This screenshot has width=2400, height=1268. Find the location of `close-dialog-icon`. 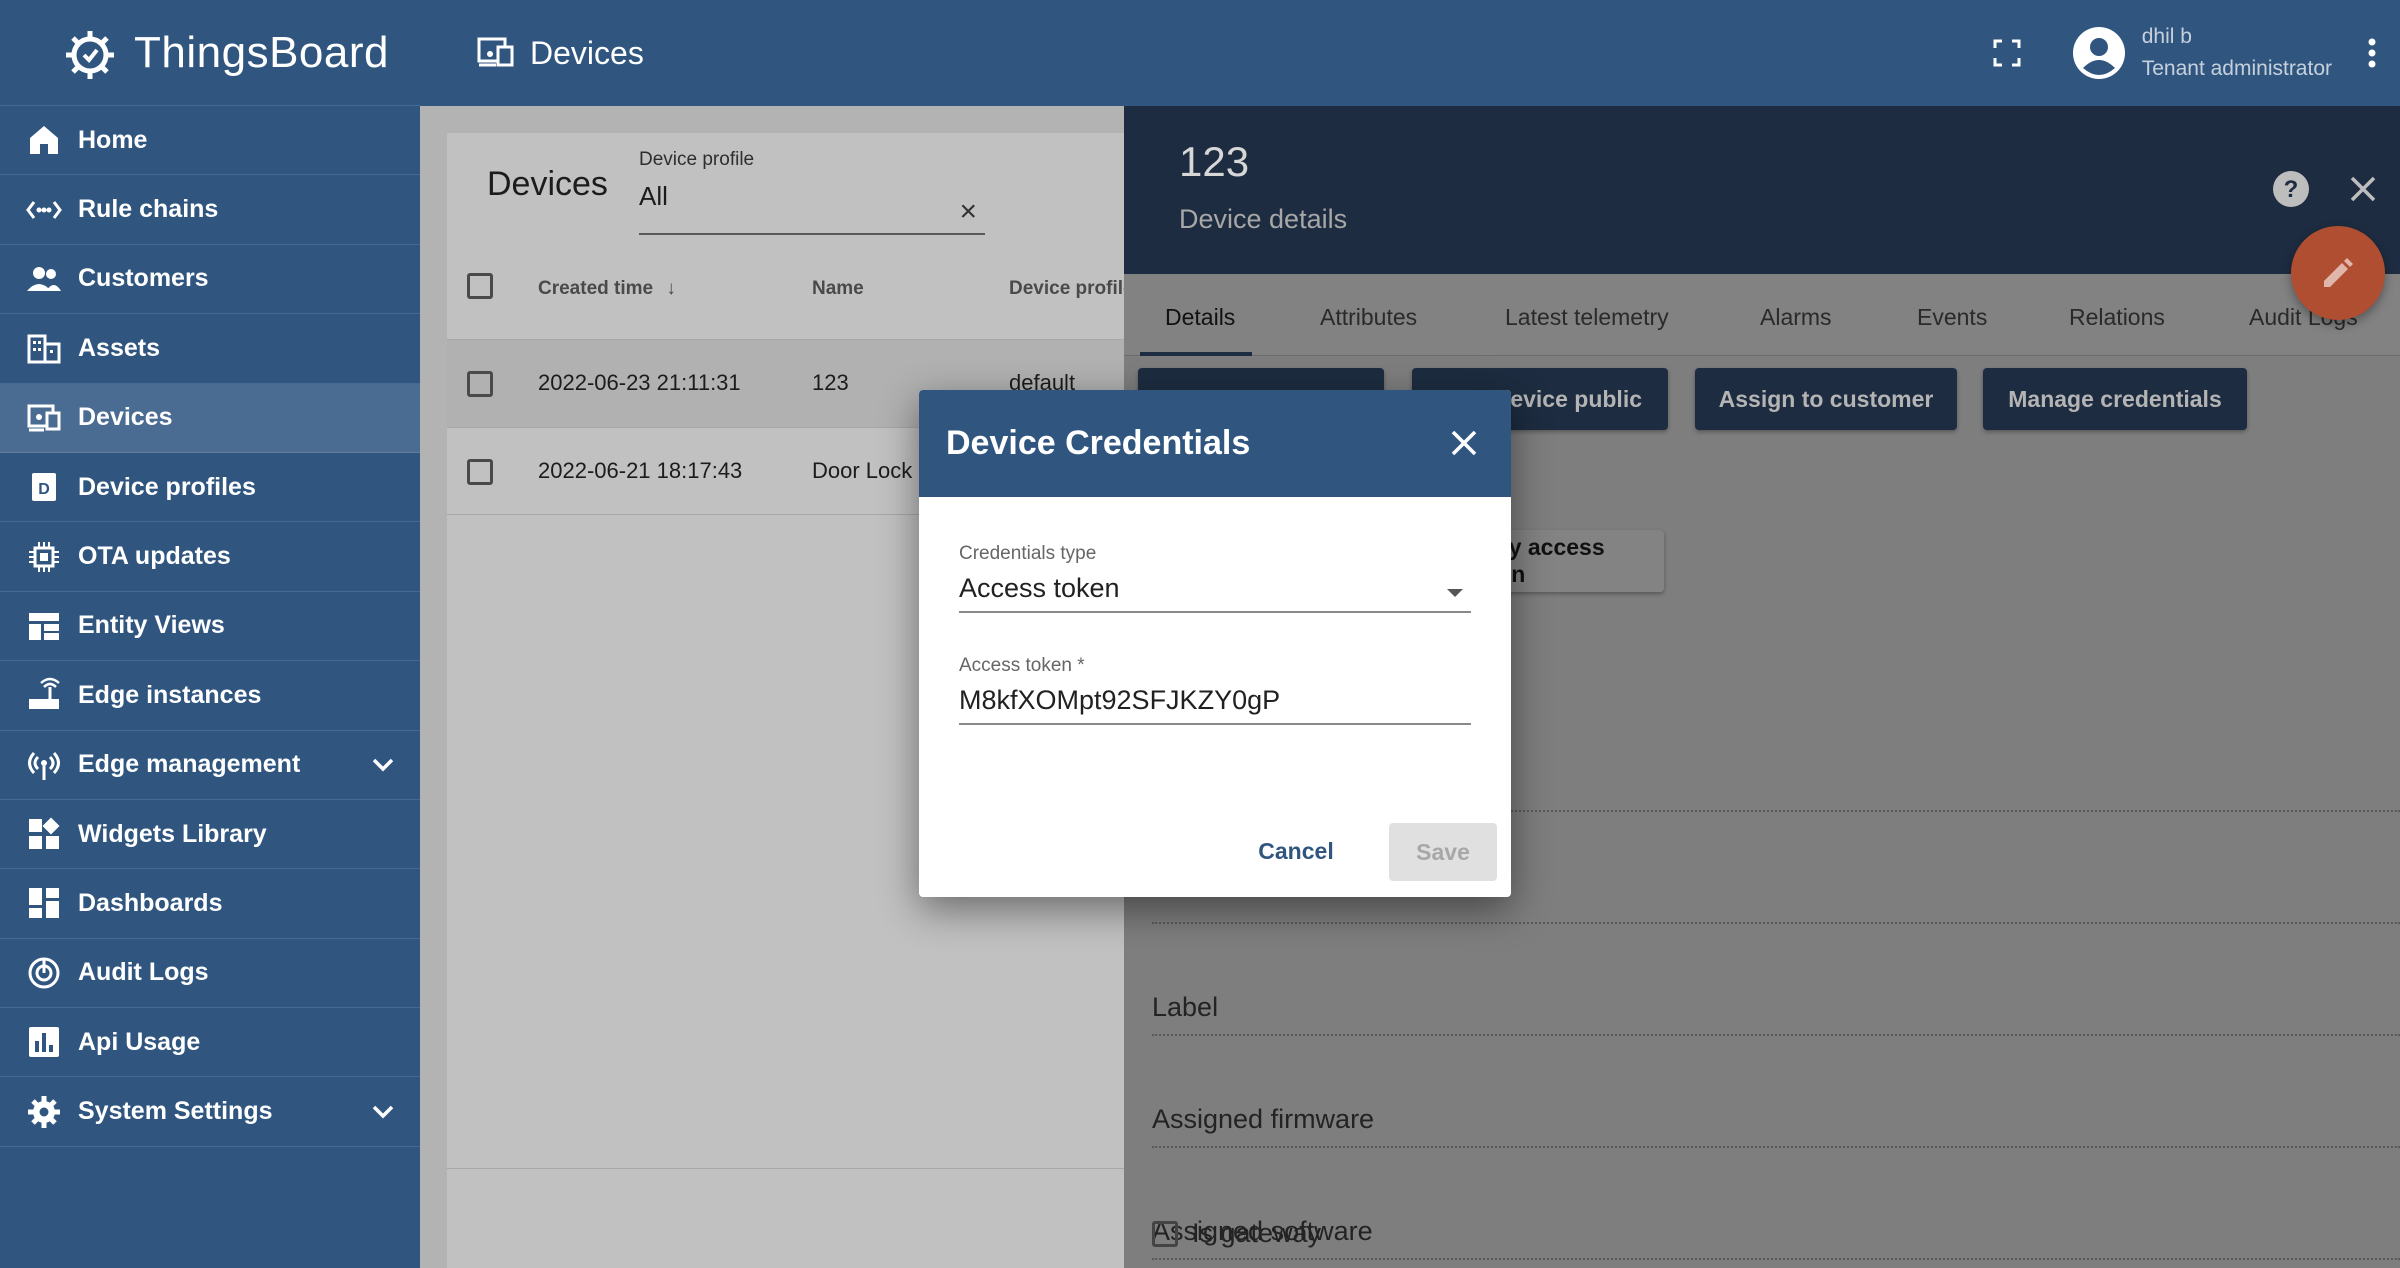

close-dialog-icon is located at coordinates (1464, 443).